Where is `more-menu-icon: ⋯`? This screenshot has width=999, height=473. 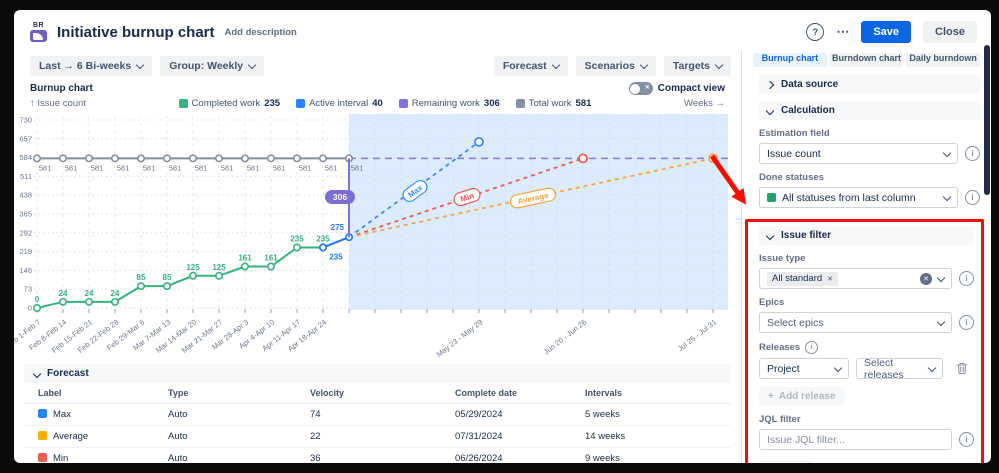 more-menu-icon: ⋯ is located at coordinates (842, 32).